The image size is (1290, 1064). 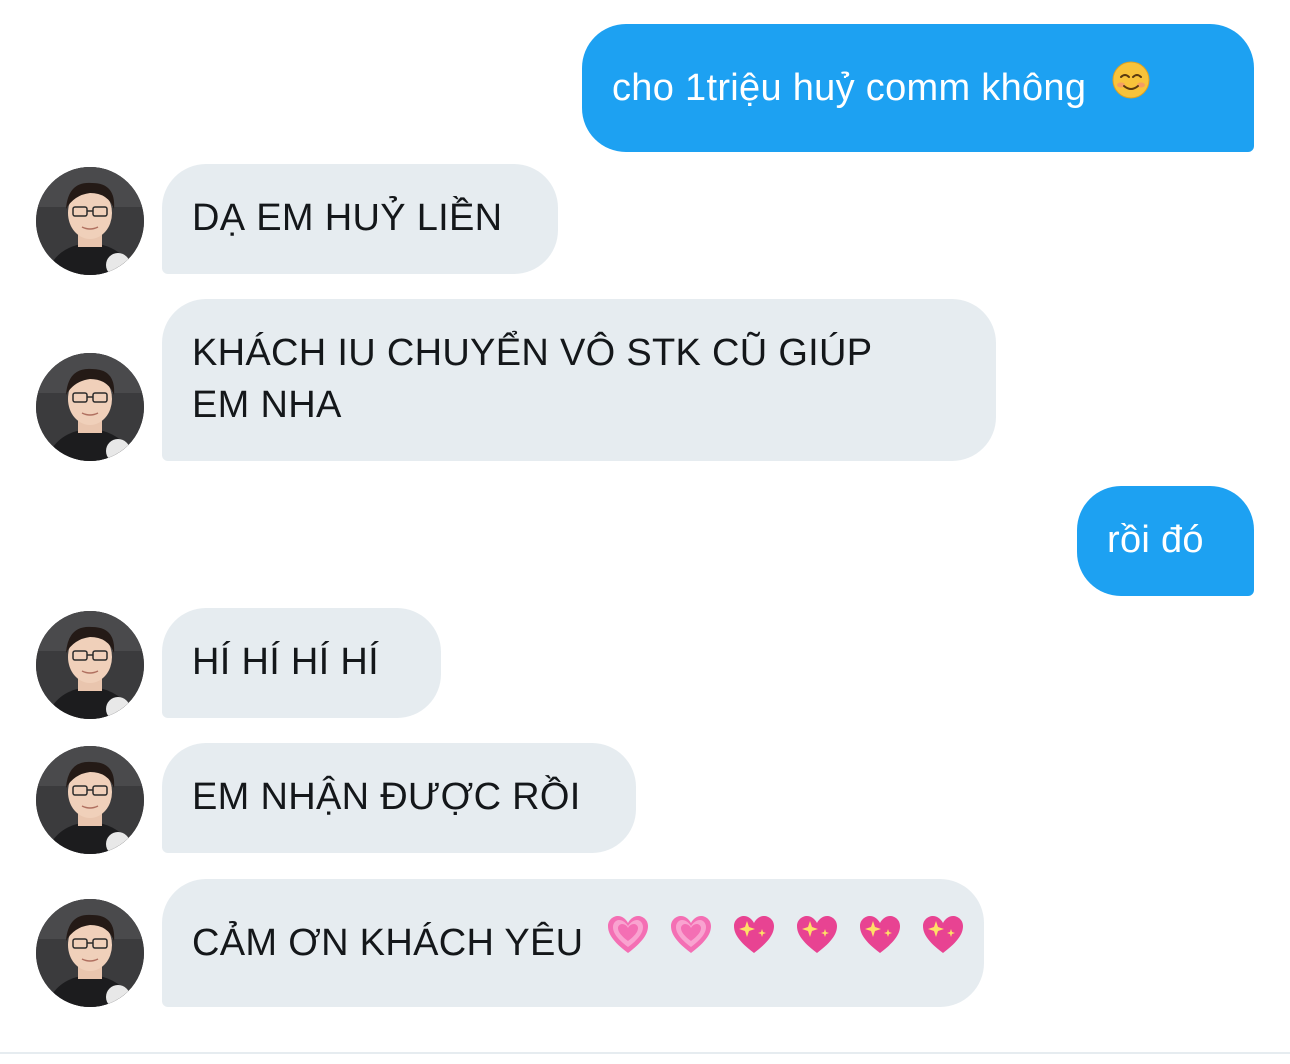 I want to click on message-text: CẢM ƠN KHÁCH YÊU, so click(x=388, y=943).